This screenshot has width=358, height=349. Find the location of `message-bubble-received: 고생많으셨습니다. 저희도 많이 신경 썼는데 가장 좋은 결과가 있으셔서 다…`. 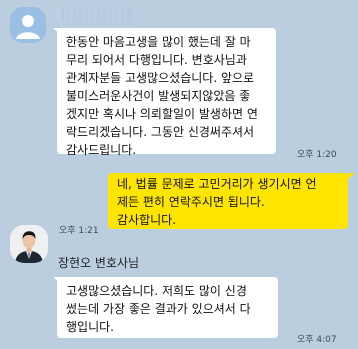

message-bubble-received: 고생많으셨습니다. 저희도 많이 신경 썼는데 가장 좋은 결과가 있으셔서 다… is located at coordinates (167, 307).